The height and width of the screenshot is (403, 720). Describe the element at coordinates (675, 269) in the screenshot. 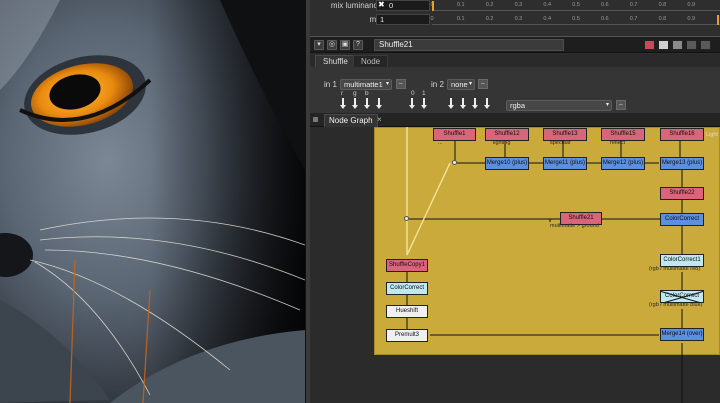

I see `node-colorcorrect1-sublabel: (rgb / multimatte red)` at that location.